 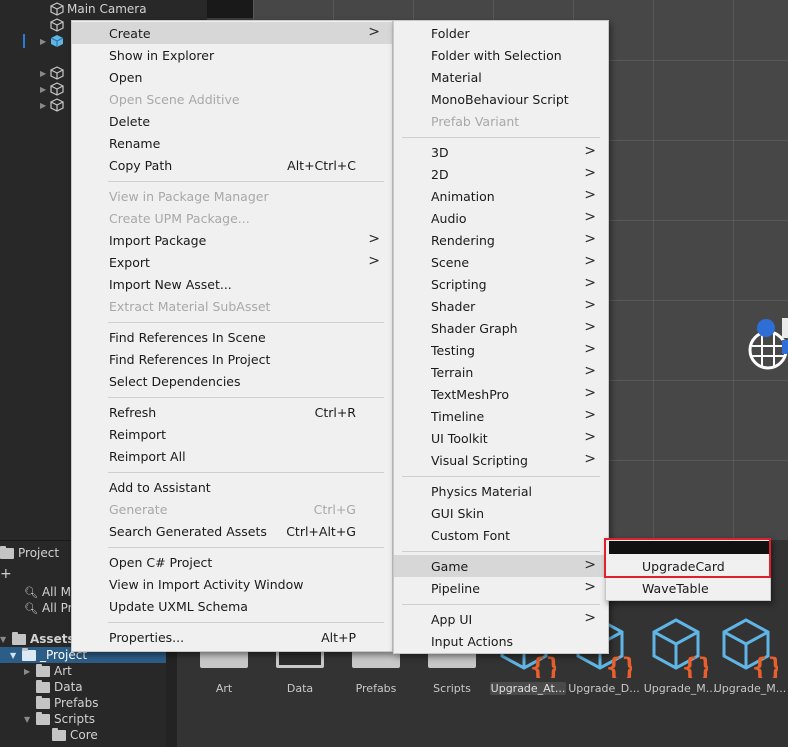 I want to click on menu-item-update-uxml-schema: Update UXML Schema, so click(x=232, y=606).